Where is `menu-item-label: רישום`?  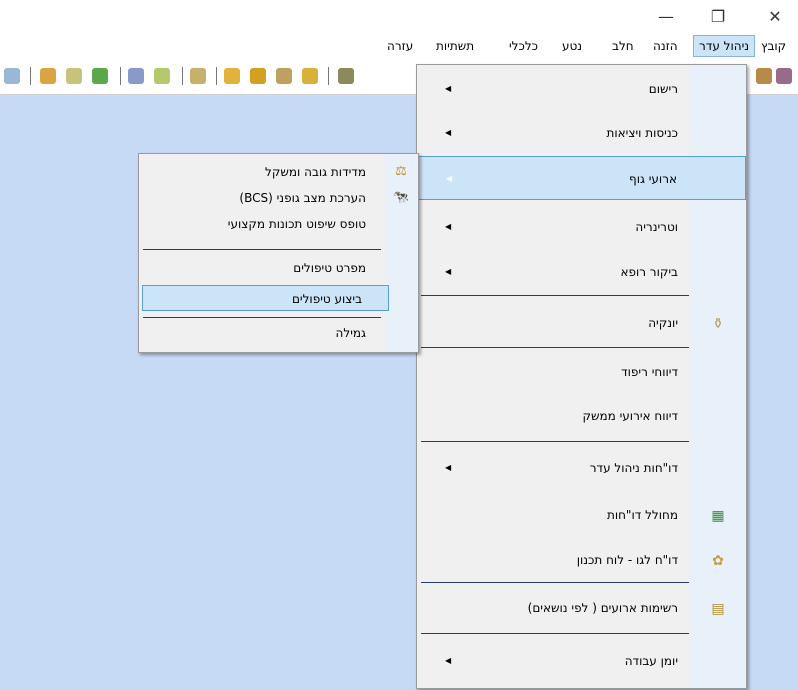
menu-item-label: רישום is located at coordinates (663, 89).